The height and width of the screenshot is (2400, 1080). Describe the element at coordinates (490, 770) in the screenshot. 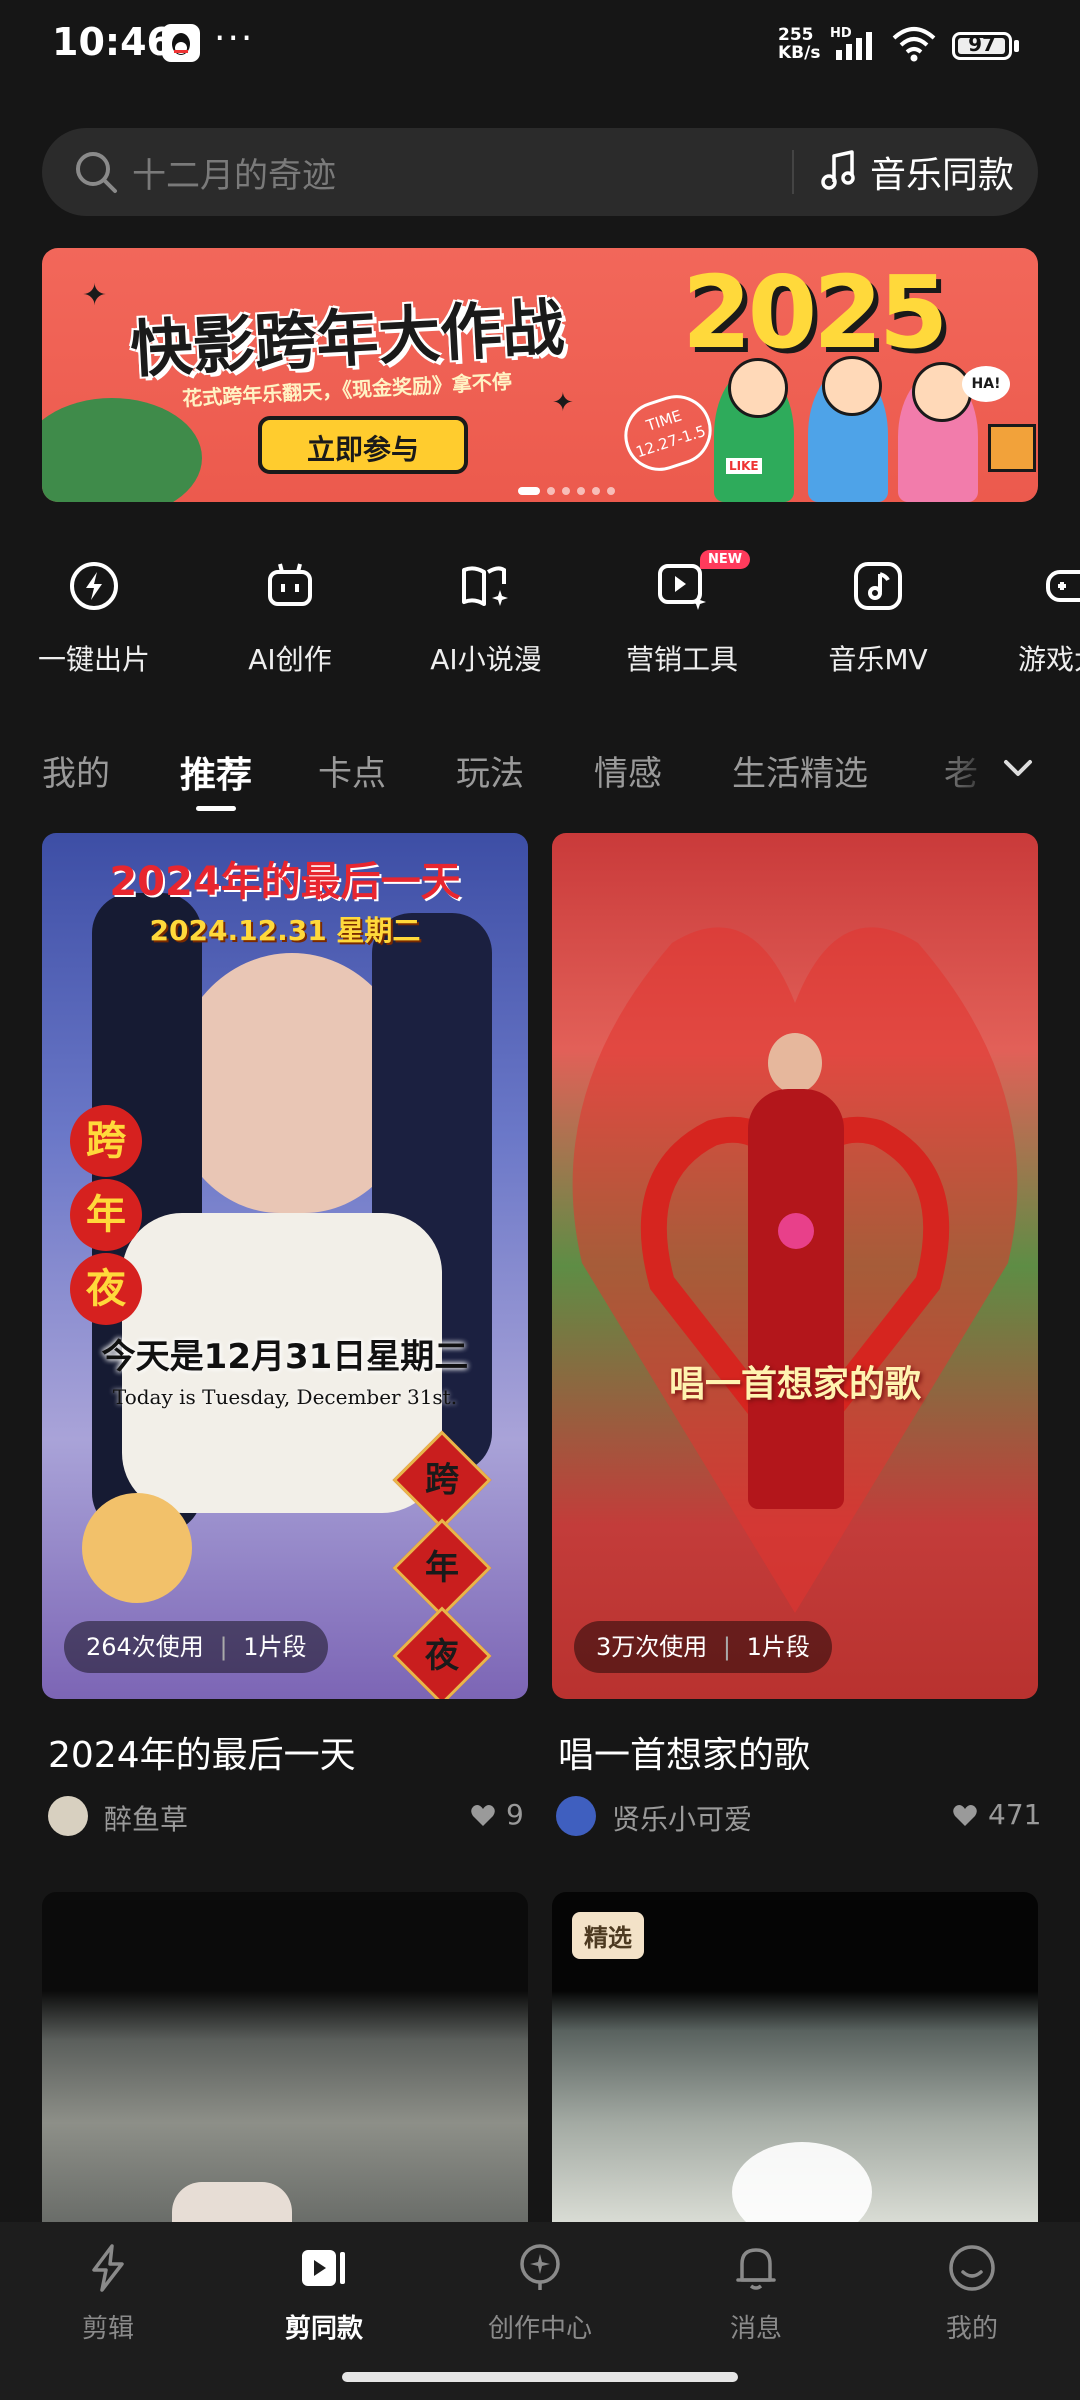

I see `tab-gameplay: 玩法` at that location.